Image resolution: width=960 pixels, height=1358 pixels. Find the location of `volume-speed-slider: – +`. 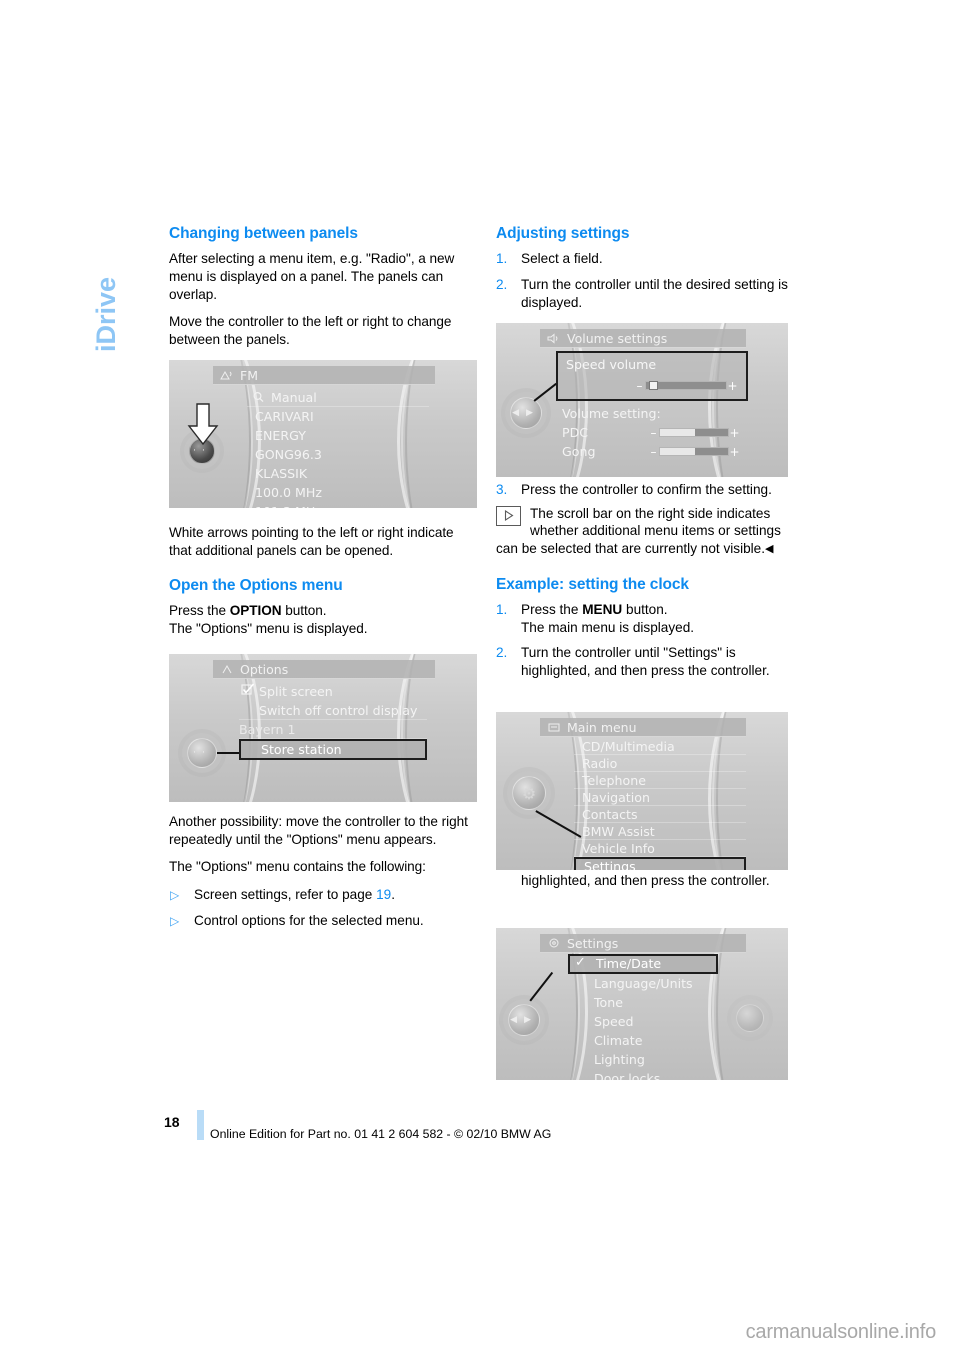

volume-speed-slider: – + is located at coordinates (686, 386).